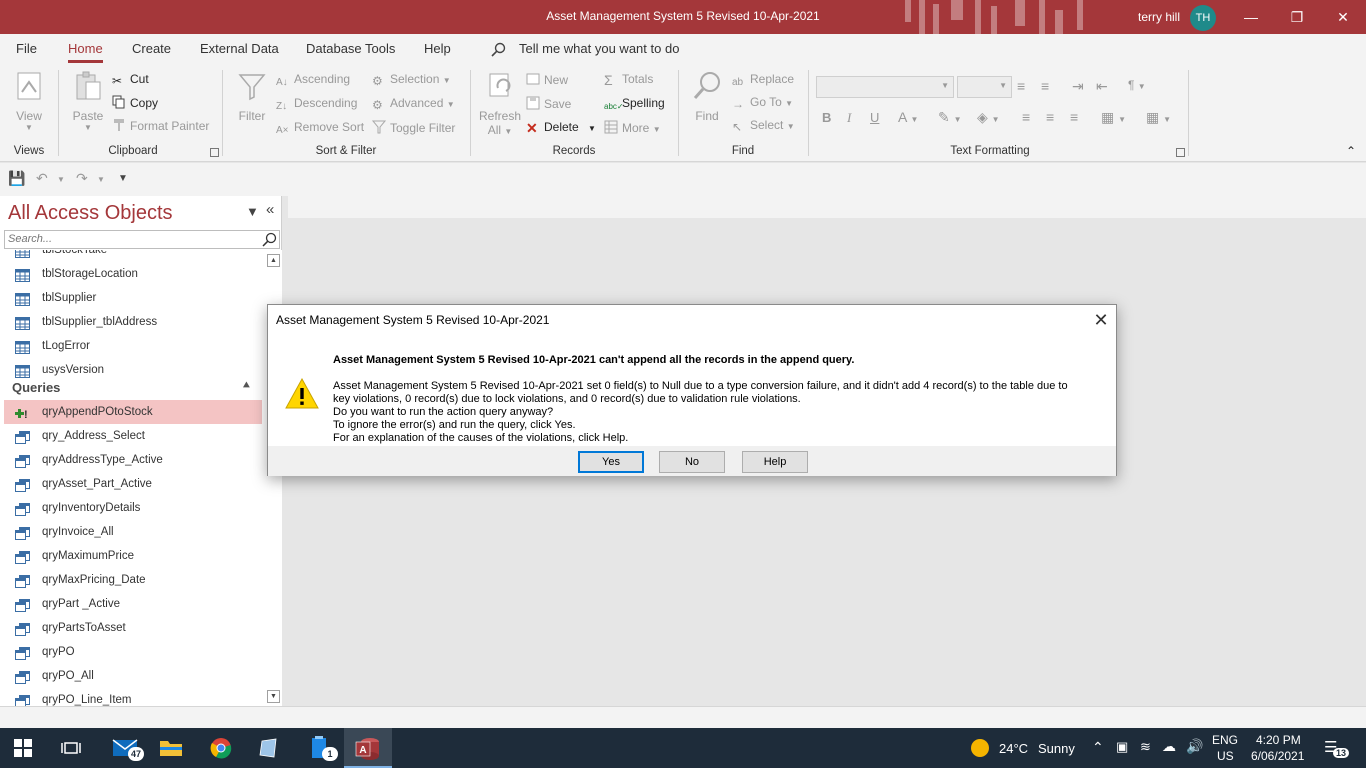 This screenshot has height=768, width=1366. What do you see at coordinates (130, 80) in the screenshot?
I see `cut-button: ✂ Cut` at bounding box center [130, 80].